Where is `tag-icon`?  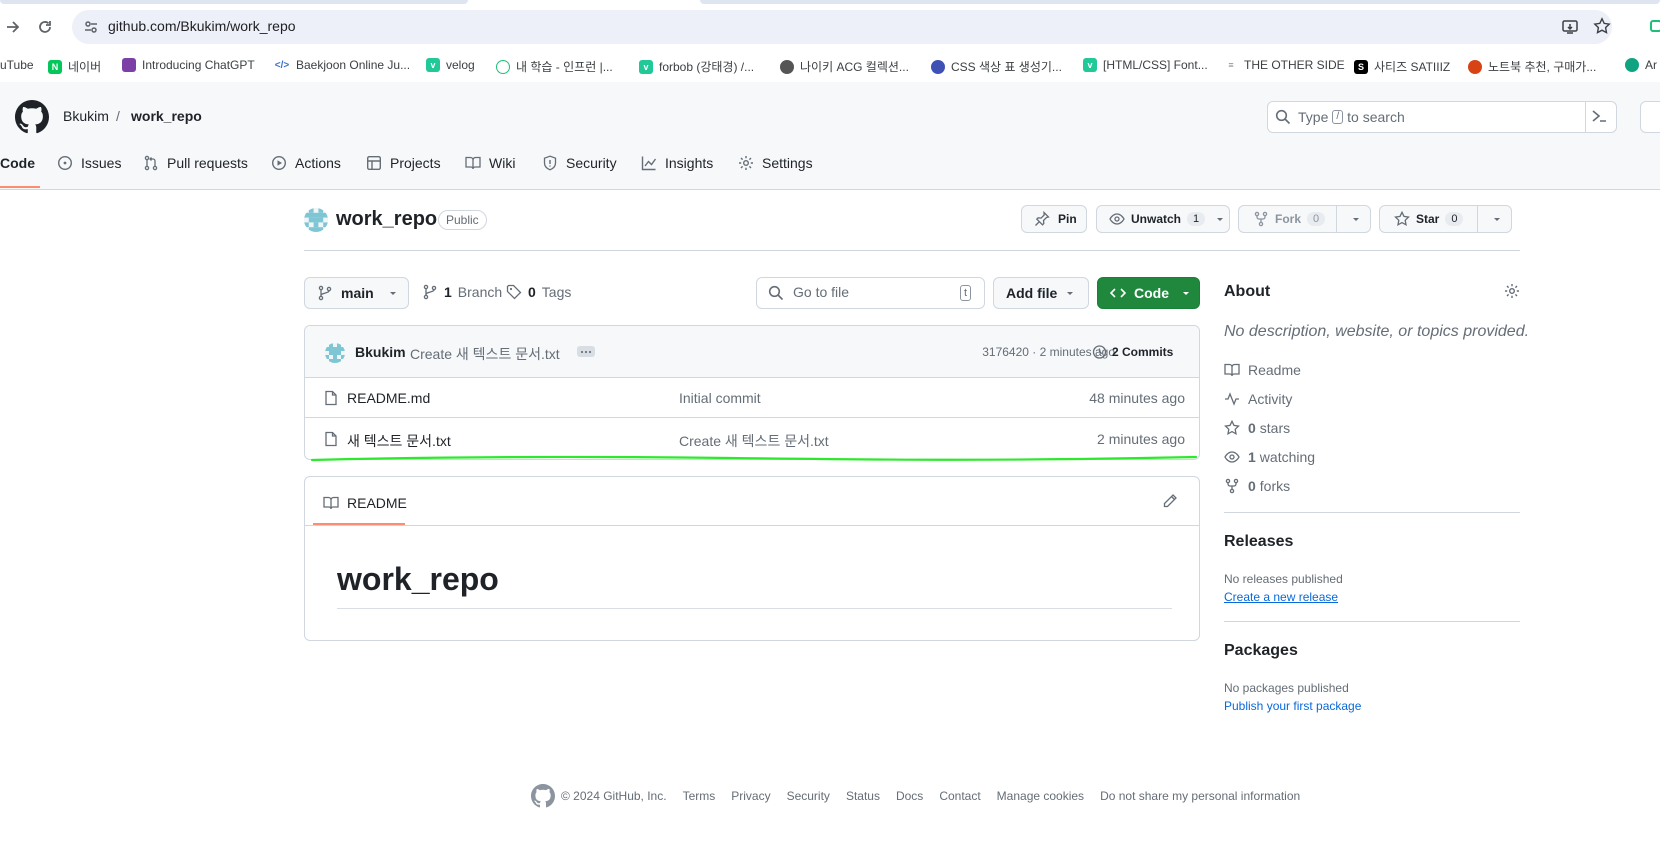 tag-icon is located at coordinates (514, 292).